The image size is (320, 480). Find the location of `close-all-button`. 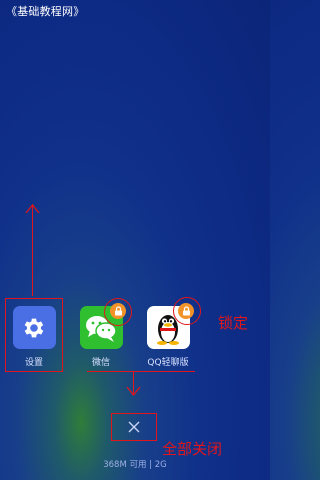

close-all-button is located at coordinates (134, 427).